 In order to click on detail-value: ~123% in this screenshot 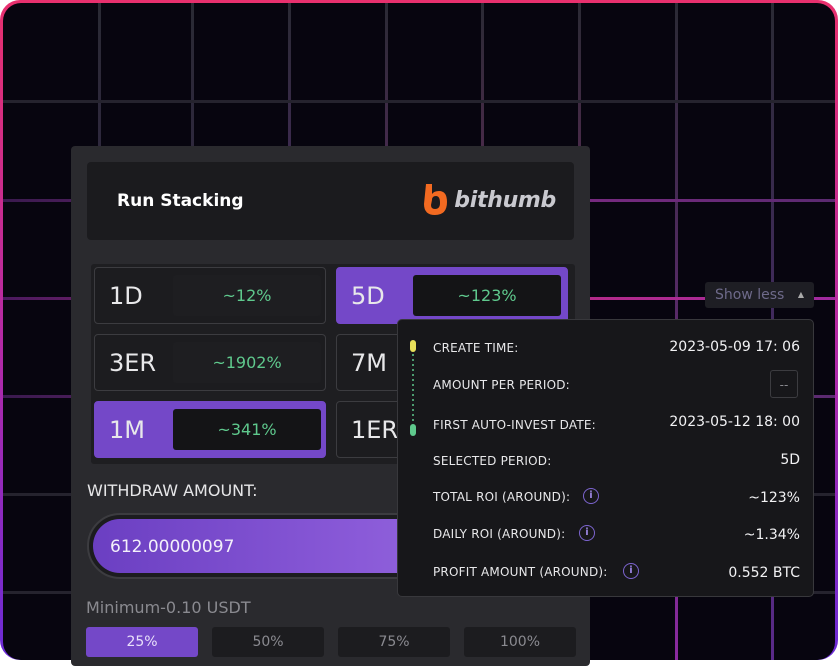, I will do `click(774, 498)`.